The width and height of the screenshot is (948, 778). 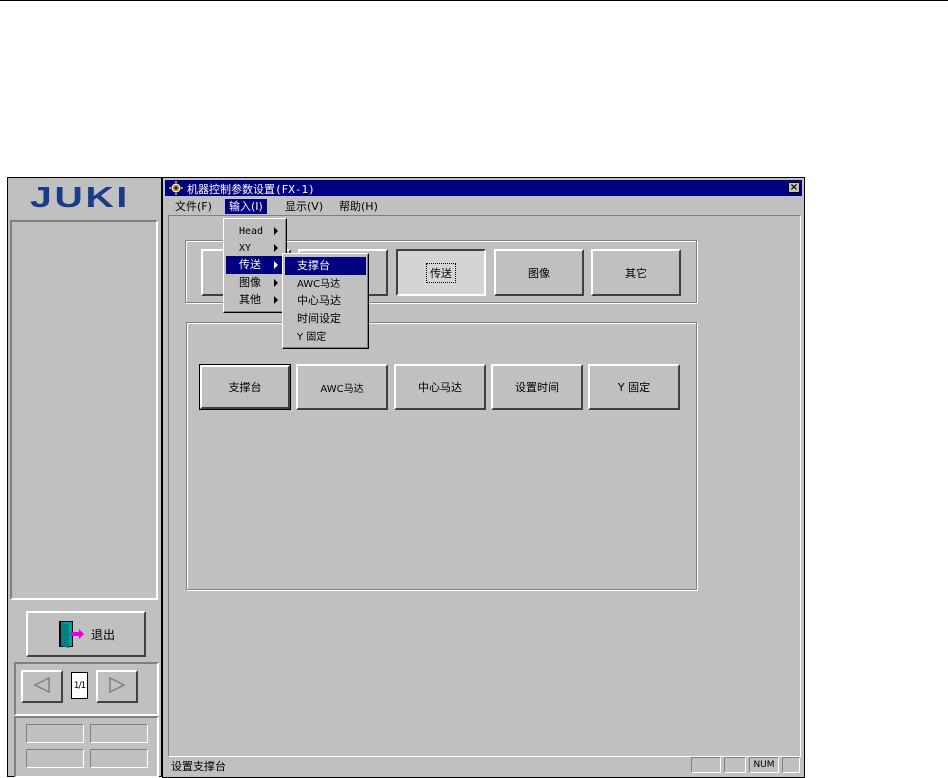 What do you see at coordinates (441, 272) in the screenshot?
I see `transfer-category-button: 传送` at bounding box center [441, 272].